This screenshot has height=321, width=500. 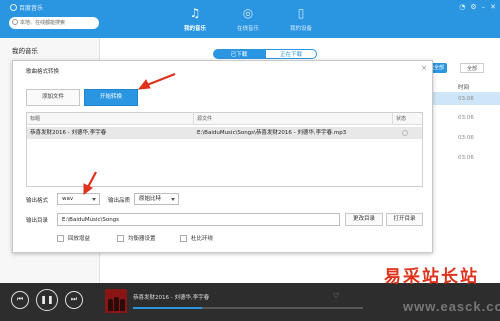 I want to click on dolby-surround-checkbox: 杜比环绕, so click(x=196, y=239).